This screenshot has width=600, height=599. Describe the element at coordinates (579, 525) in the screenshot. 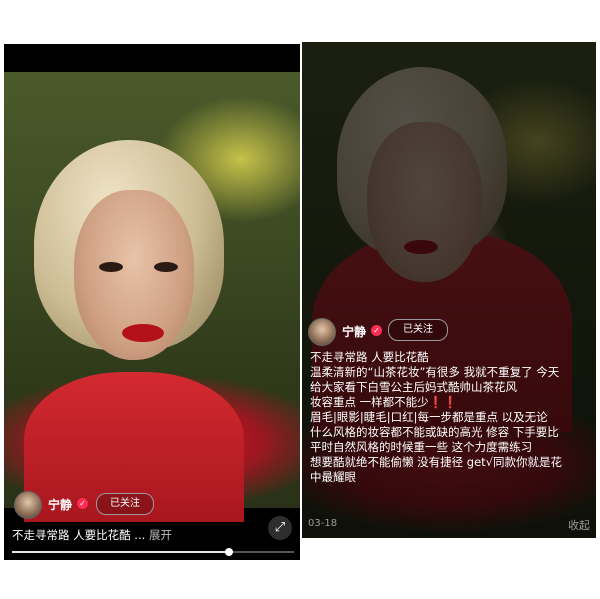

I see `collapse-link: 收起` at that location.